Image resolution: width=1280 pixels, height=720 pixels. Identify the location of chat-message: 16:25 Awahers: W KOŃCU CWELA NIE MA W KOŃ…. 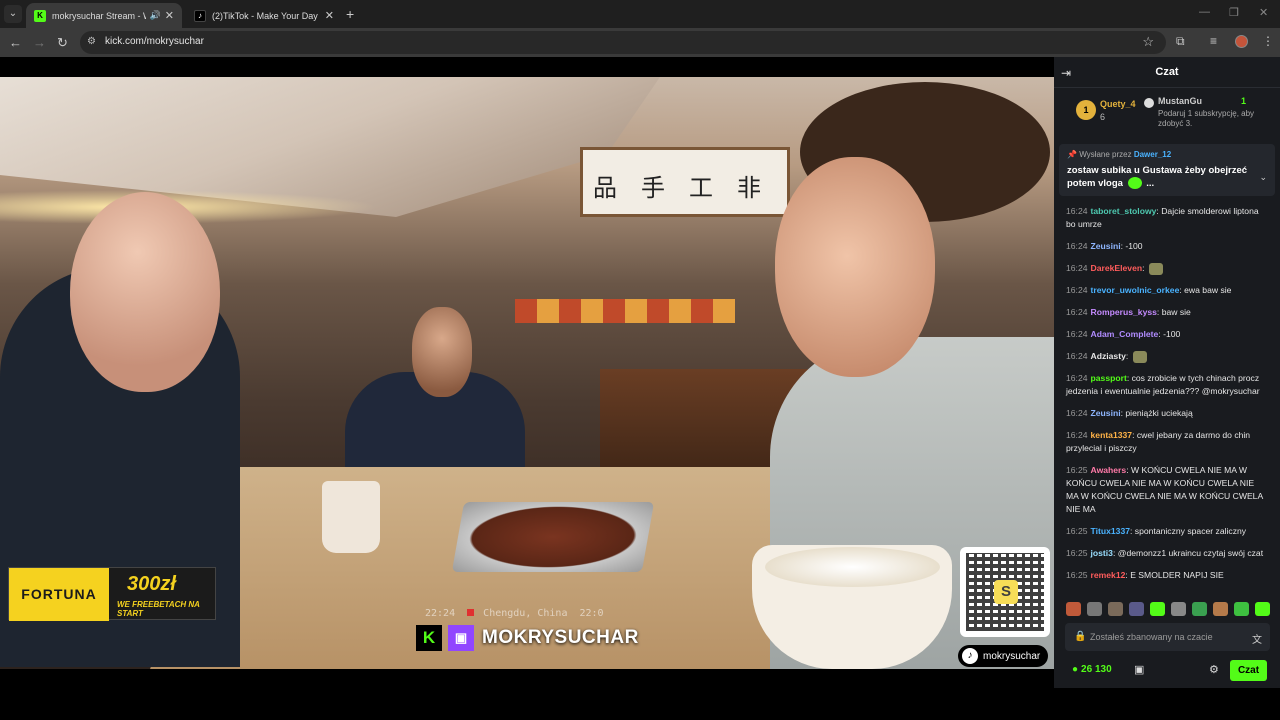
(1167, 490).